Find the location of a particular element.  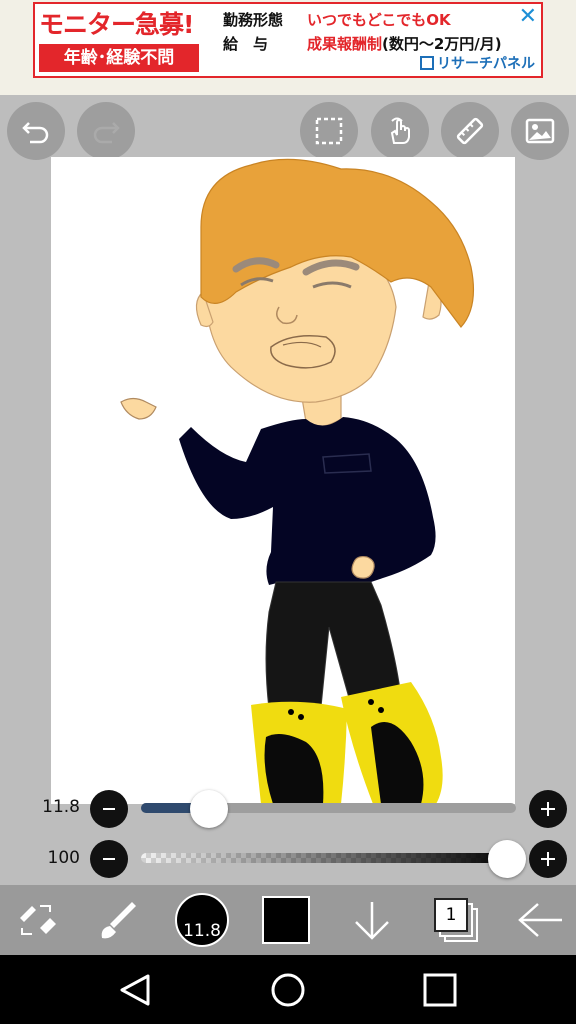

brush-size-increase-button is located at coordinates (548, 809).